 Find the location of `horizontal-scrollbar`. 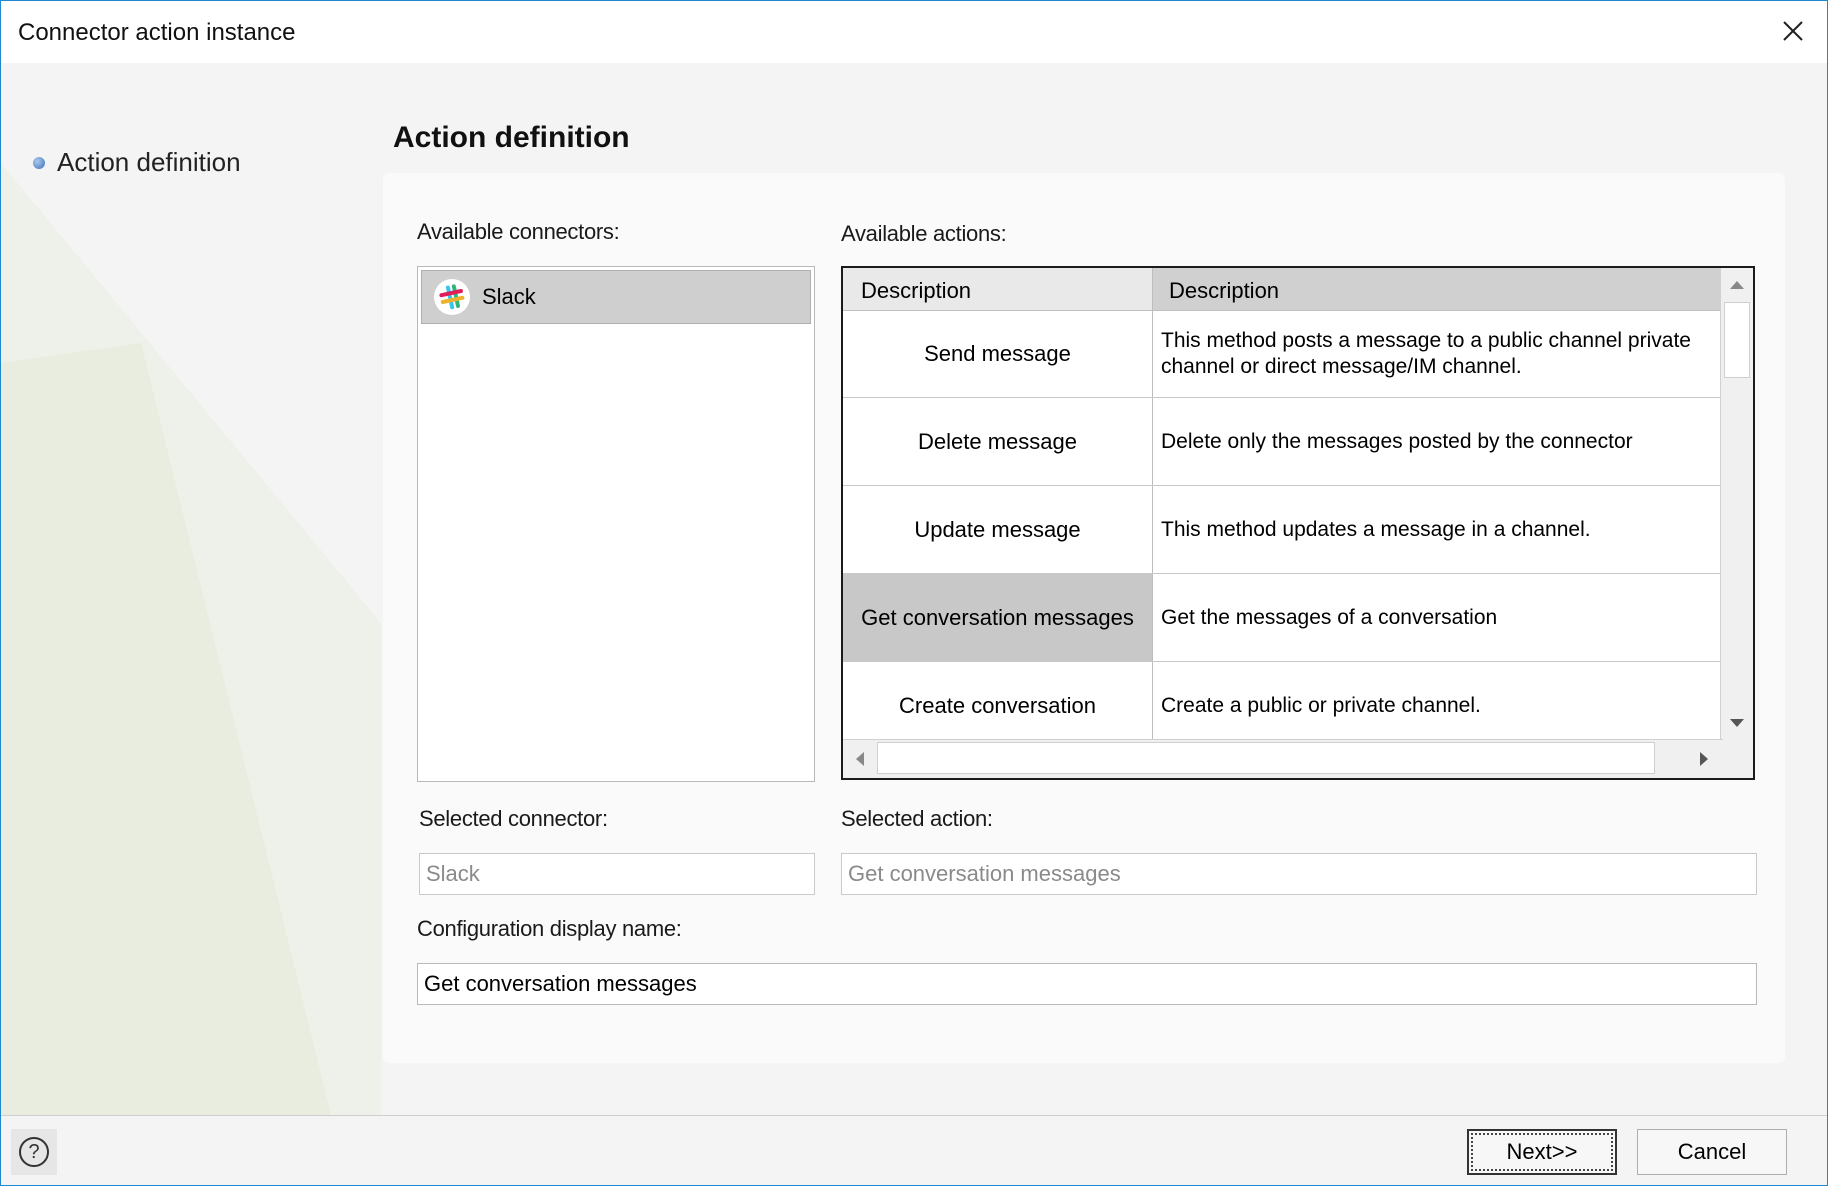

horizontal-scrollbar is located at coordinates (1283, 758).